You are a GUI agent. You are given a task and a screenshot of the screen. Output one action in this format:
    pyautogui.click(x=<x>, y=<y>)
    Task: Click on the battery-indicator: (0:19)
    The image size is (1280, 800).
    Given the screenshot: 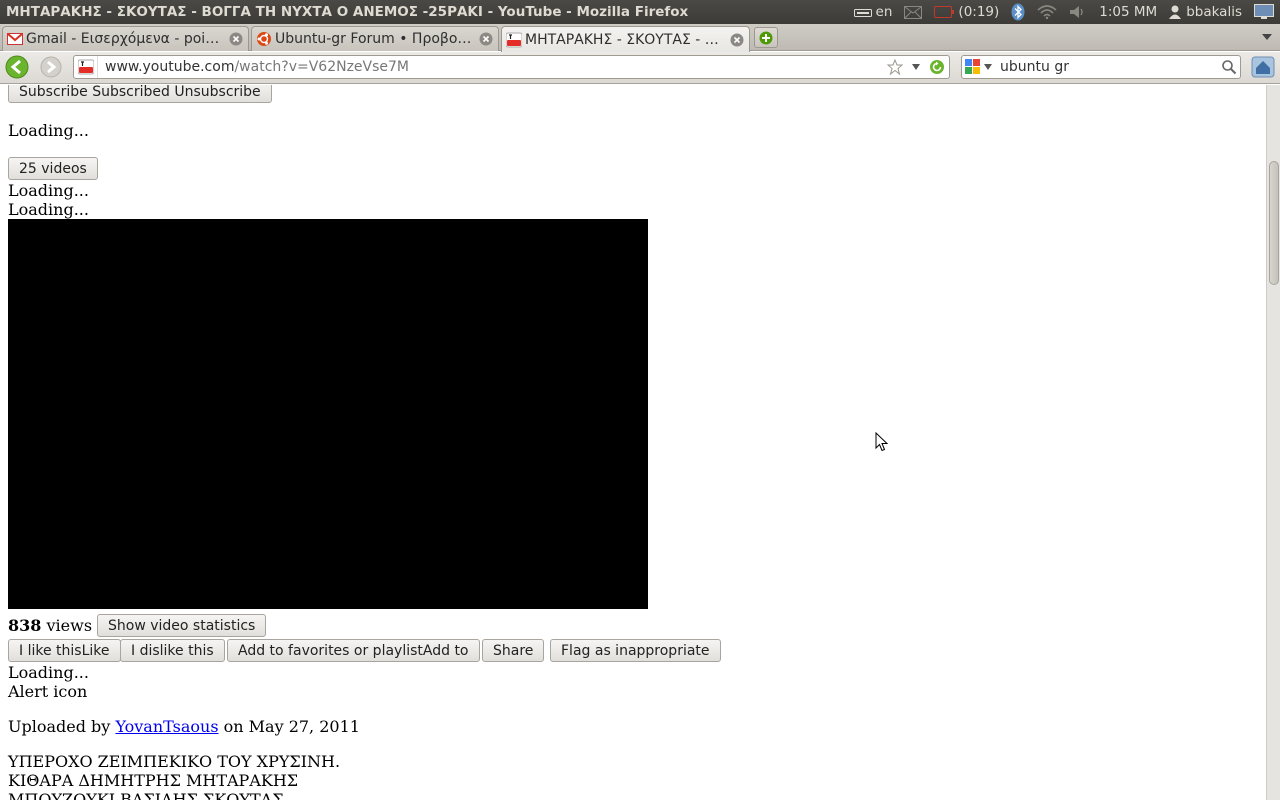 What is the action you would take?
    pyautogui.click(x=966, y=12)
    